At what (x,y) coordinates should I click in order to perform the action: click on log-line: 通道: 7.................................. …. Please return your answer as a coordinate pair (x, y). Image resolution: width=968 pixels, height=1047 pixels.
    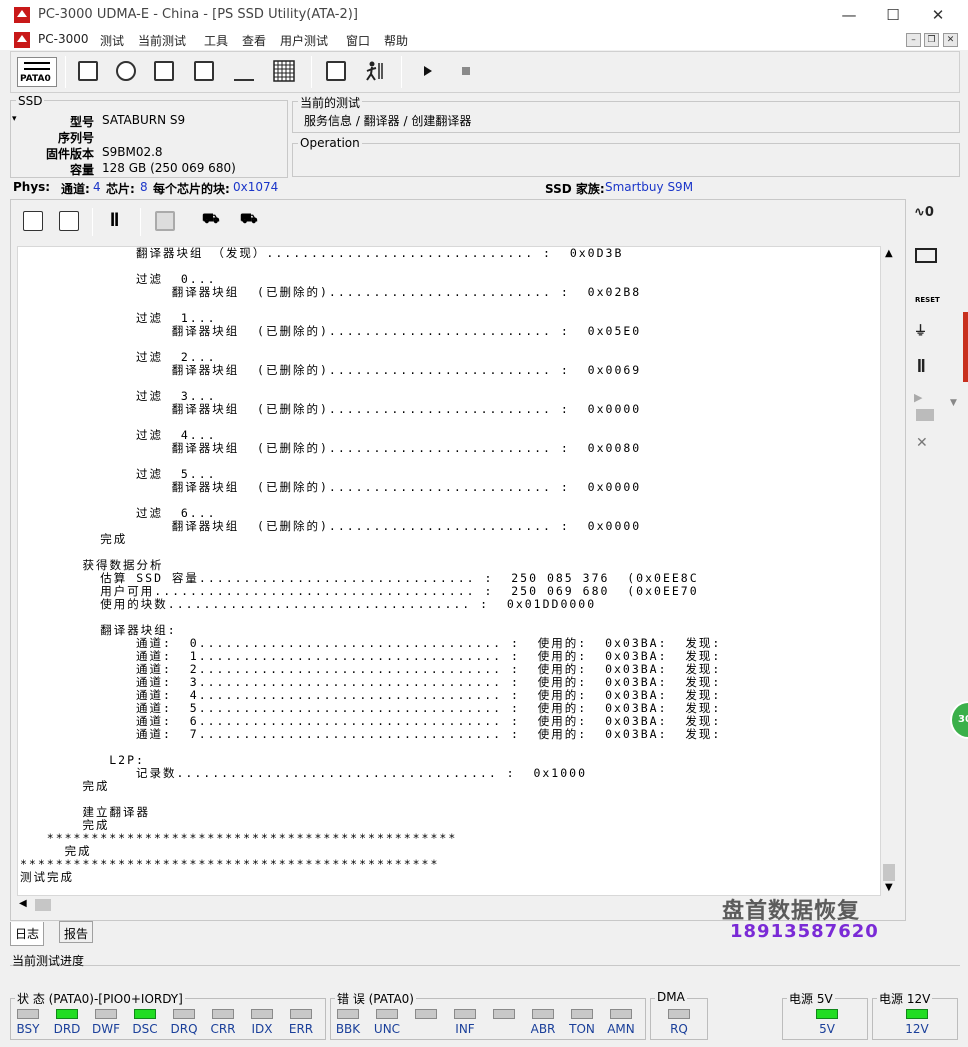
    Looking at the image, I should click on (371, 734).